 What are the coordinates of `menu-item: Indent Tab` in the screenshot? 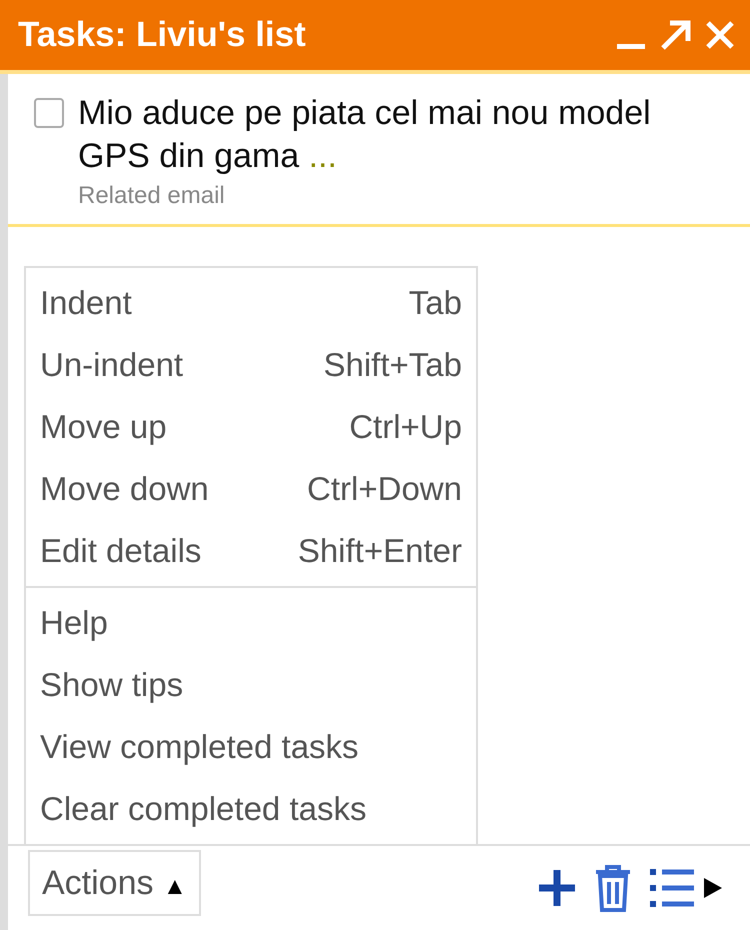 It's located at (251, 303).